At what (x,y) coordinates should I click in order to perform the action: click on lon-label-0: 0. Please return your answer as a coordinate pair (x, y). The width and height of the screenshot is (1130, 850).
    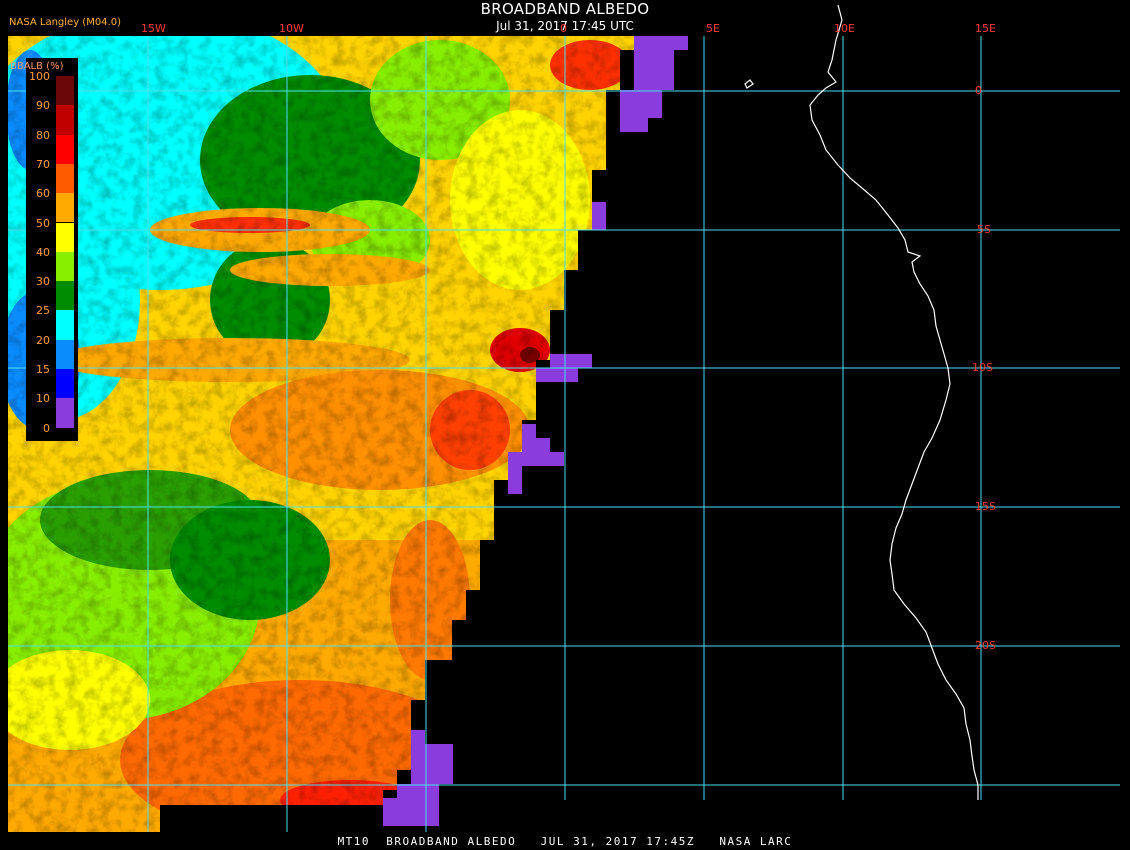
    Looking at the image, I should click on (563, 28).